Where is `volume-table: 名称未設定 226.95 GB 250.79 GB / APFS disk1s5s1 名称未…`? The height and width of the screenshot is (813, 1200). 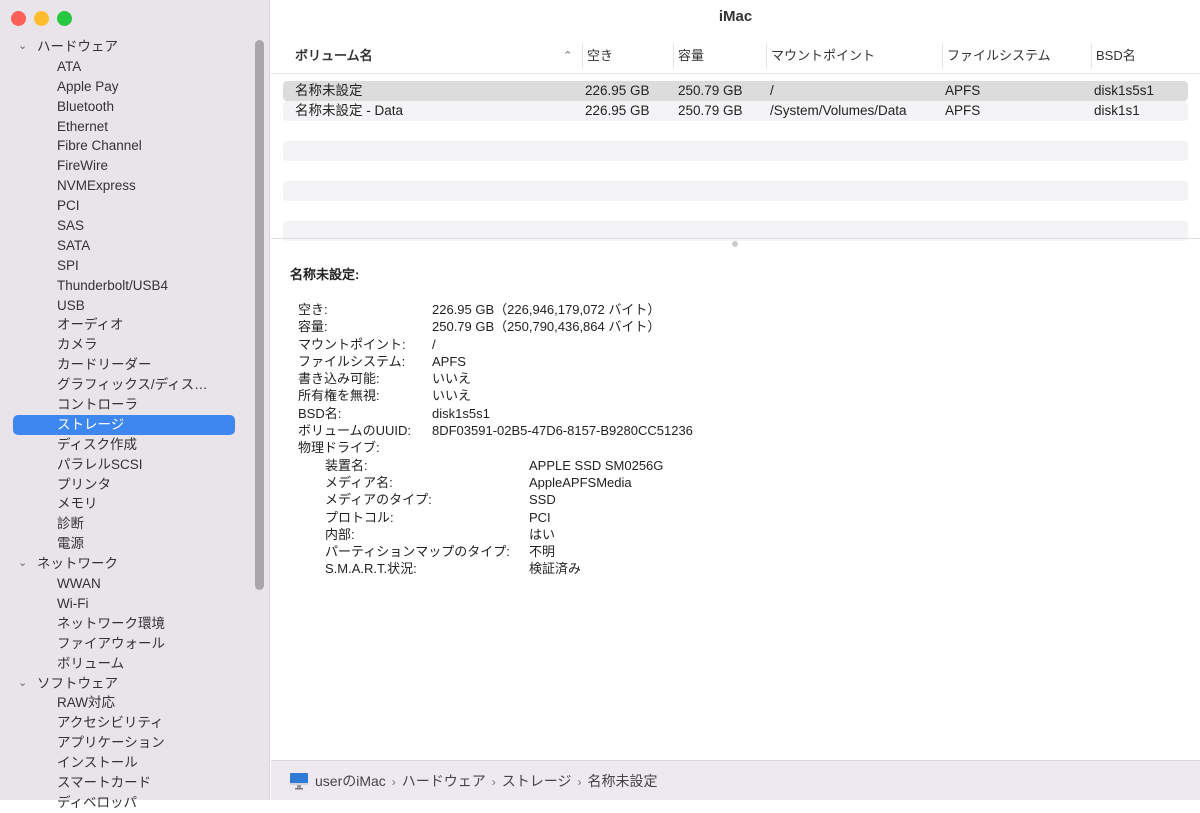
volume-table: 名称未設定 226.95 GB 250.79 GB / APFS disk1s5s1 名称未… is located at coordinates (735, 161).